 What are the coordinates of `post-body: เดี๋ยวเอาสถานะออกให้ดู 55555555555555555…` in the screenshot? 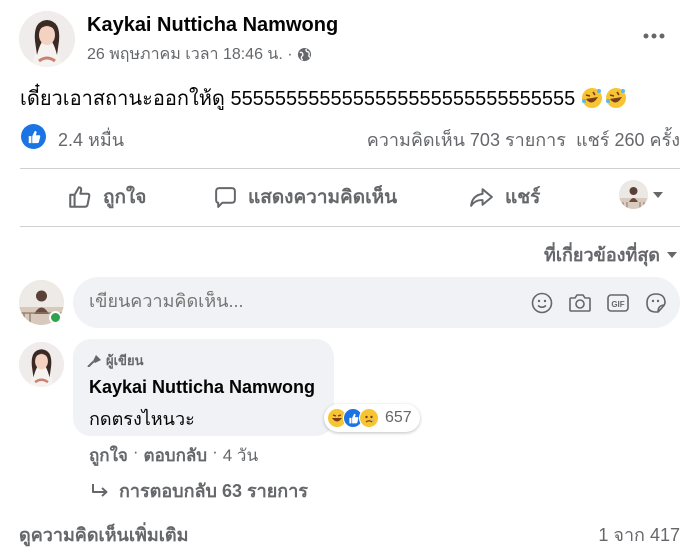 It's located at (298, 99).